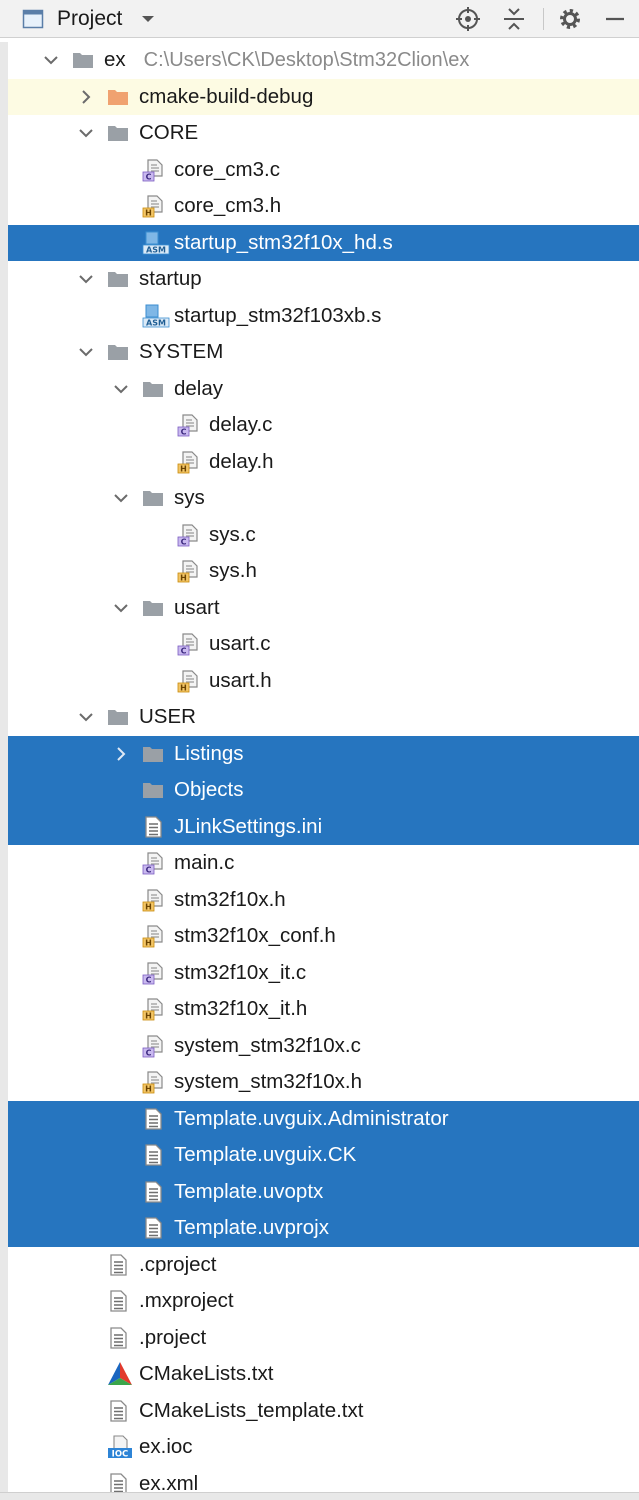 This screenshot has width=639, height=1500. What do you see at coordinates (323, 571) in the screenshot?
I see `tree-row: Hsys.h` at bounding box center [323, 571].